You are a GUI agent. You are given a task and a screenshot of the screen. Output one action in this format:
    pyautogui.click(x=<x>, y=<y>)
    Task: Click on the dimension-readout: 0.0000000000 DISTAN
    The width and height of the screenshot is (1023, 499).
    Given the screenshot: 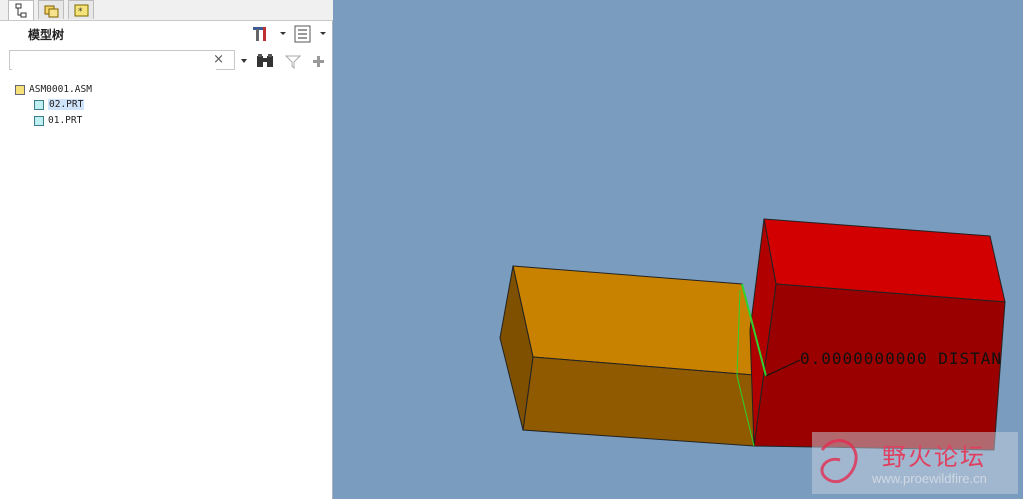 What is the action you would take?
    pyautogui.click(x=901, y=358)
    